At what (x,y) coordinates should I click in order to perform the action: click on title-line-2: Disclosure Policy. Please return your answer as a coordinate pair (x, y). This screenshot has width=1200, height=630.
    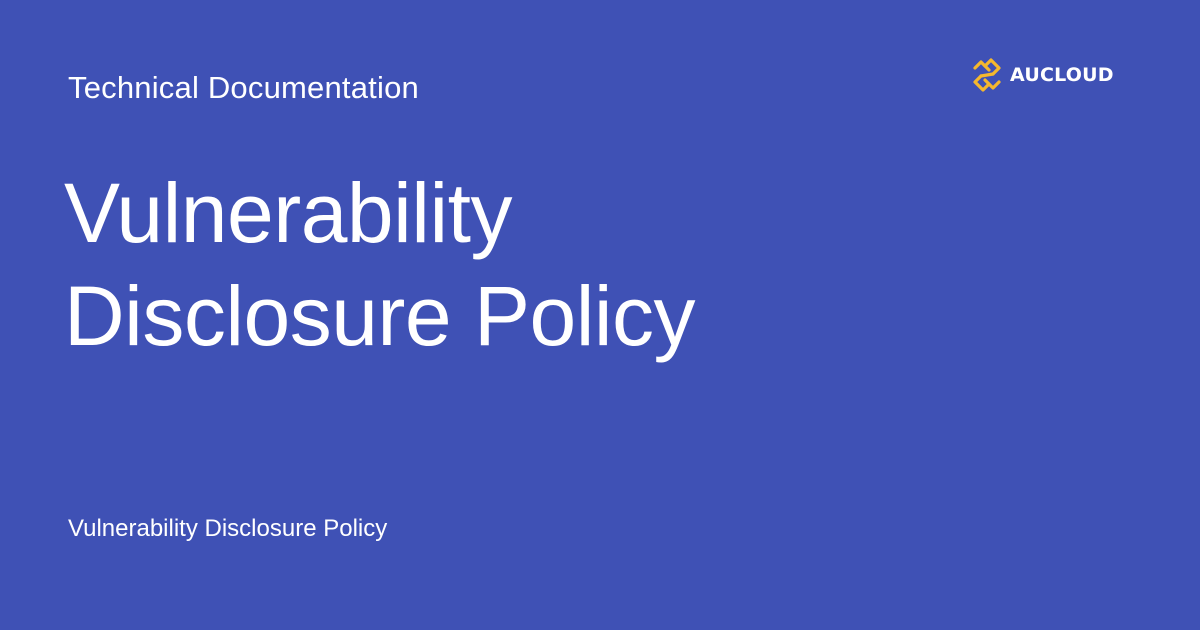
    Looking at the image, I should click on (380, 316).